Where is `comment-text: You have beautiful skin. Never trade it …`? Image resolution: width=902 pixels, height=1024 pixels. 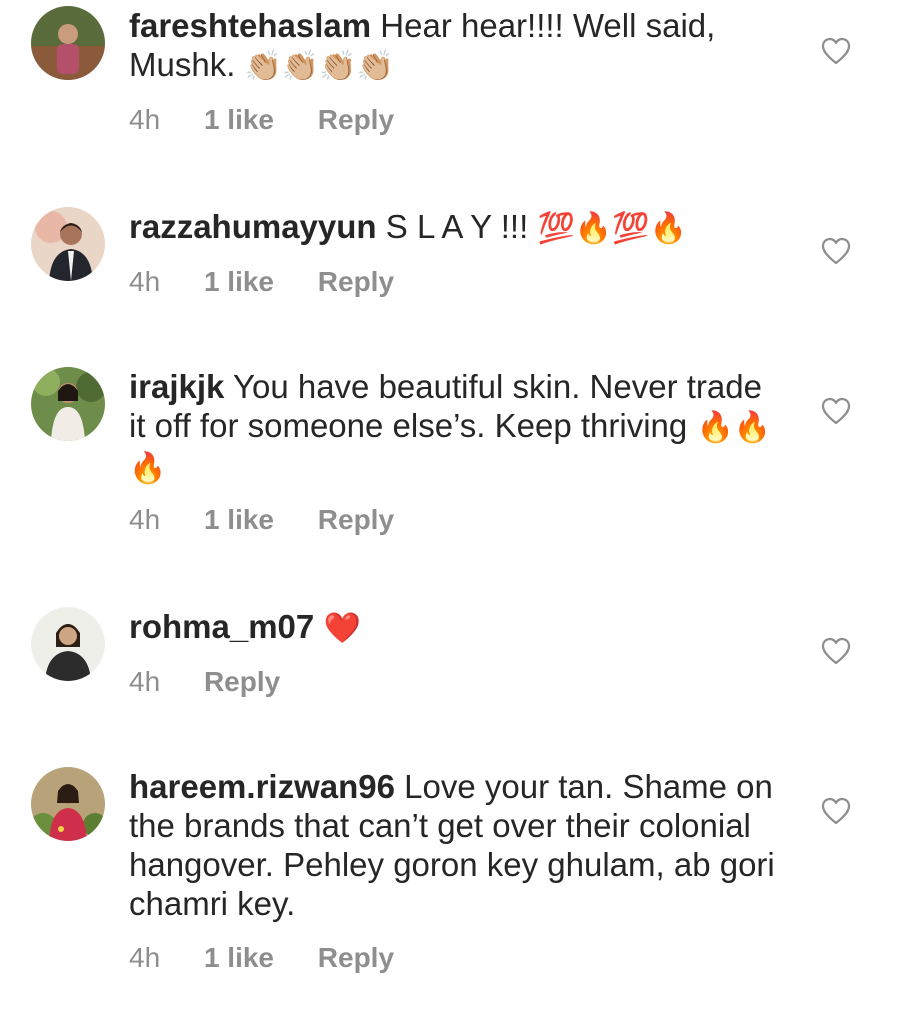 comment-text: You have beautiful skin. Never trade it … is located at coordinates (445, 406).